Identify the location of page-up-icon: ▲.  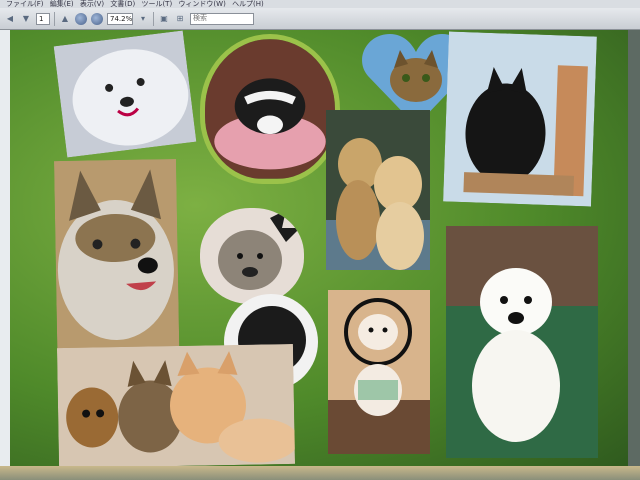
(65, 19).